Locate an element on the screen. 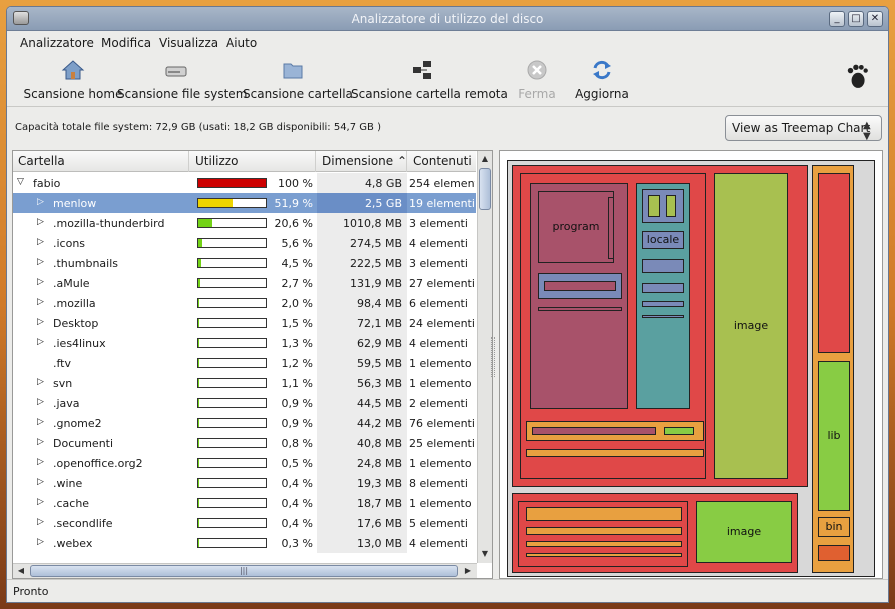 The image size is (895, 609). scan-folder-button: Scansione cartella is located at coordinates (298, 82).